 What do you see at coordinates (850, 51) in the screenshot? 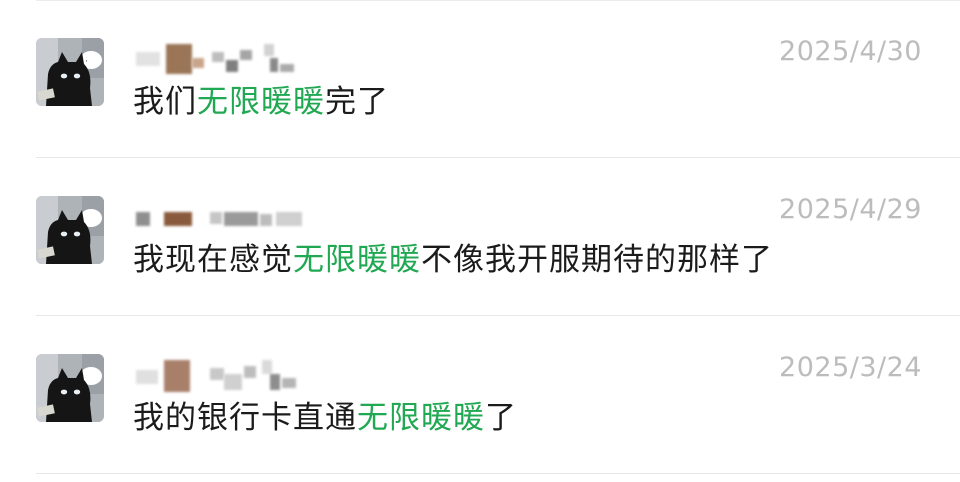
I see `message-date: 2025/4/30` at bounding box center [850, 51].